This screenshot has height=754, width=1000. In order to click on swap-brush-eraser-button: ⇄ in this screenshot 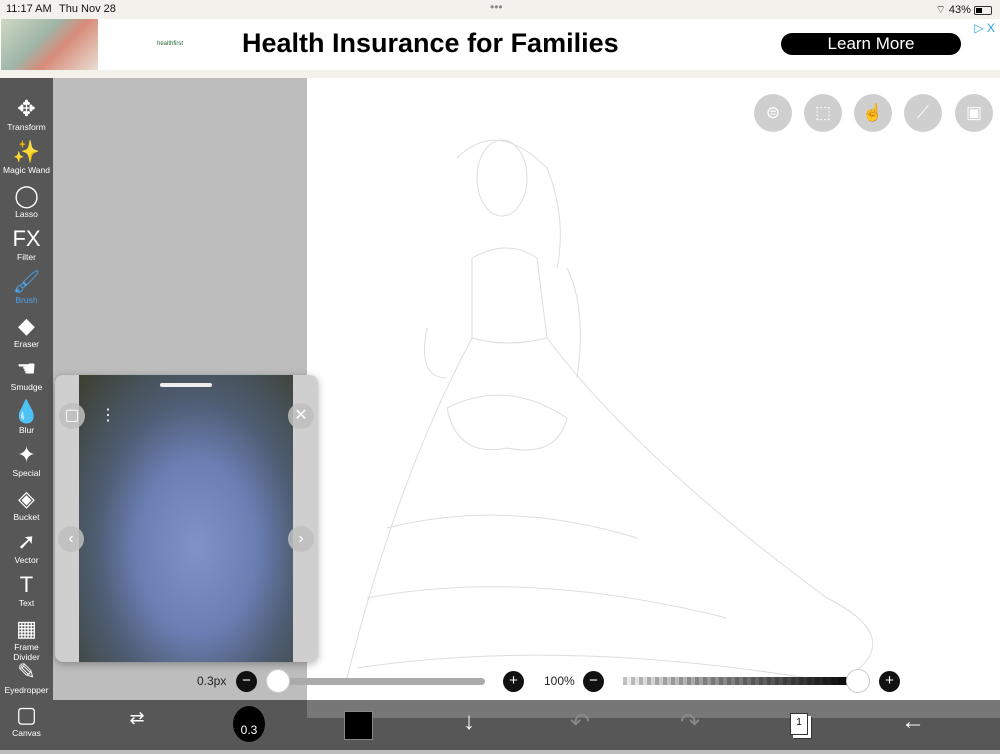, I will do `click(137, 718)`.